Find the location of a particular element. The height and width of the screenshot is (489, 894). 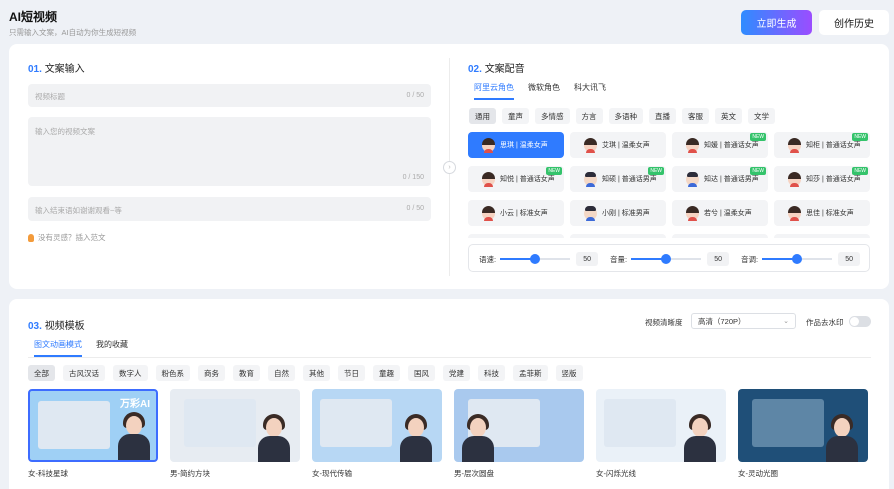

tab-favorites: 我的收藏 is located at coordinates (112, 348).